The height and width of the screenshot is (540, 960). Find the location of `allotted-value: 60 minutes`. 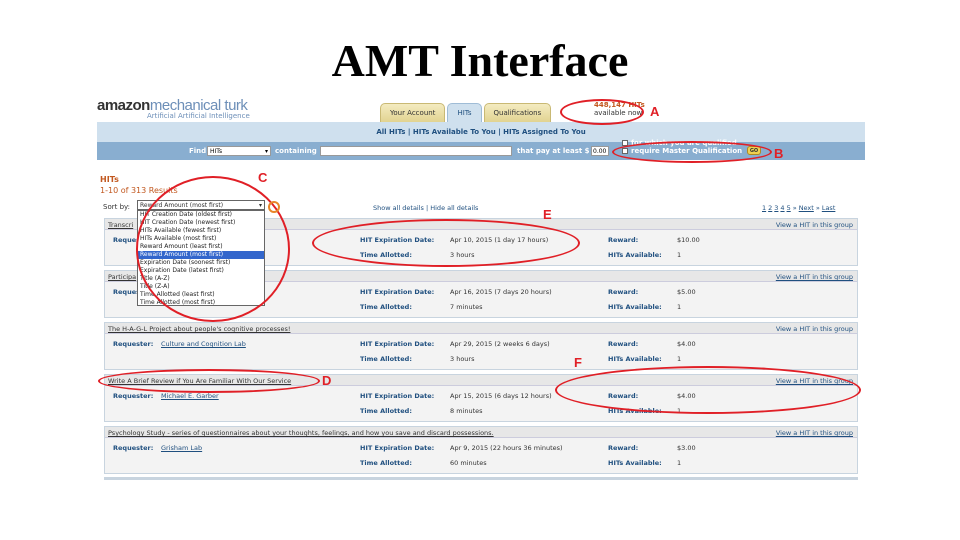

allotted-value: 60 minutes is located at coordinates (468, 463).